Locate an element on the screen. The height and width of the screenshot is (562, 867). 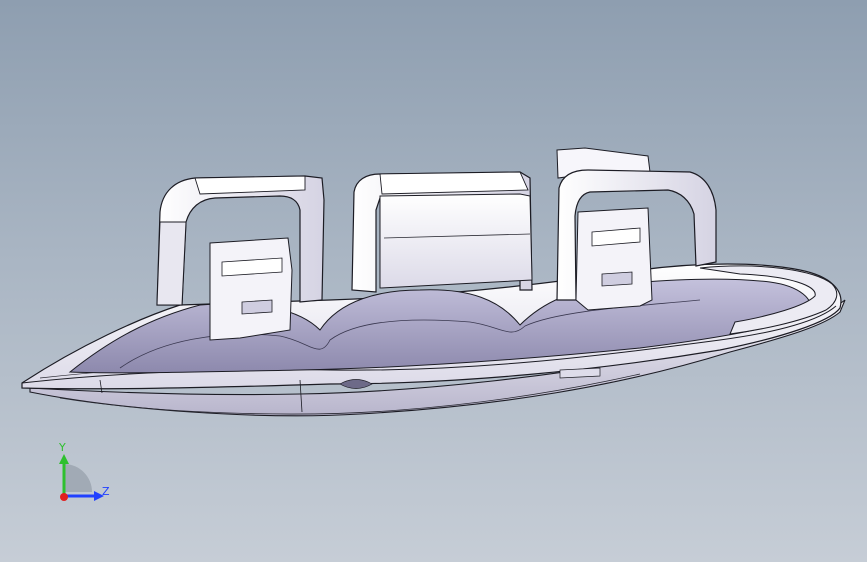
triad-plane is located at coordinates (78, 478).